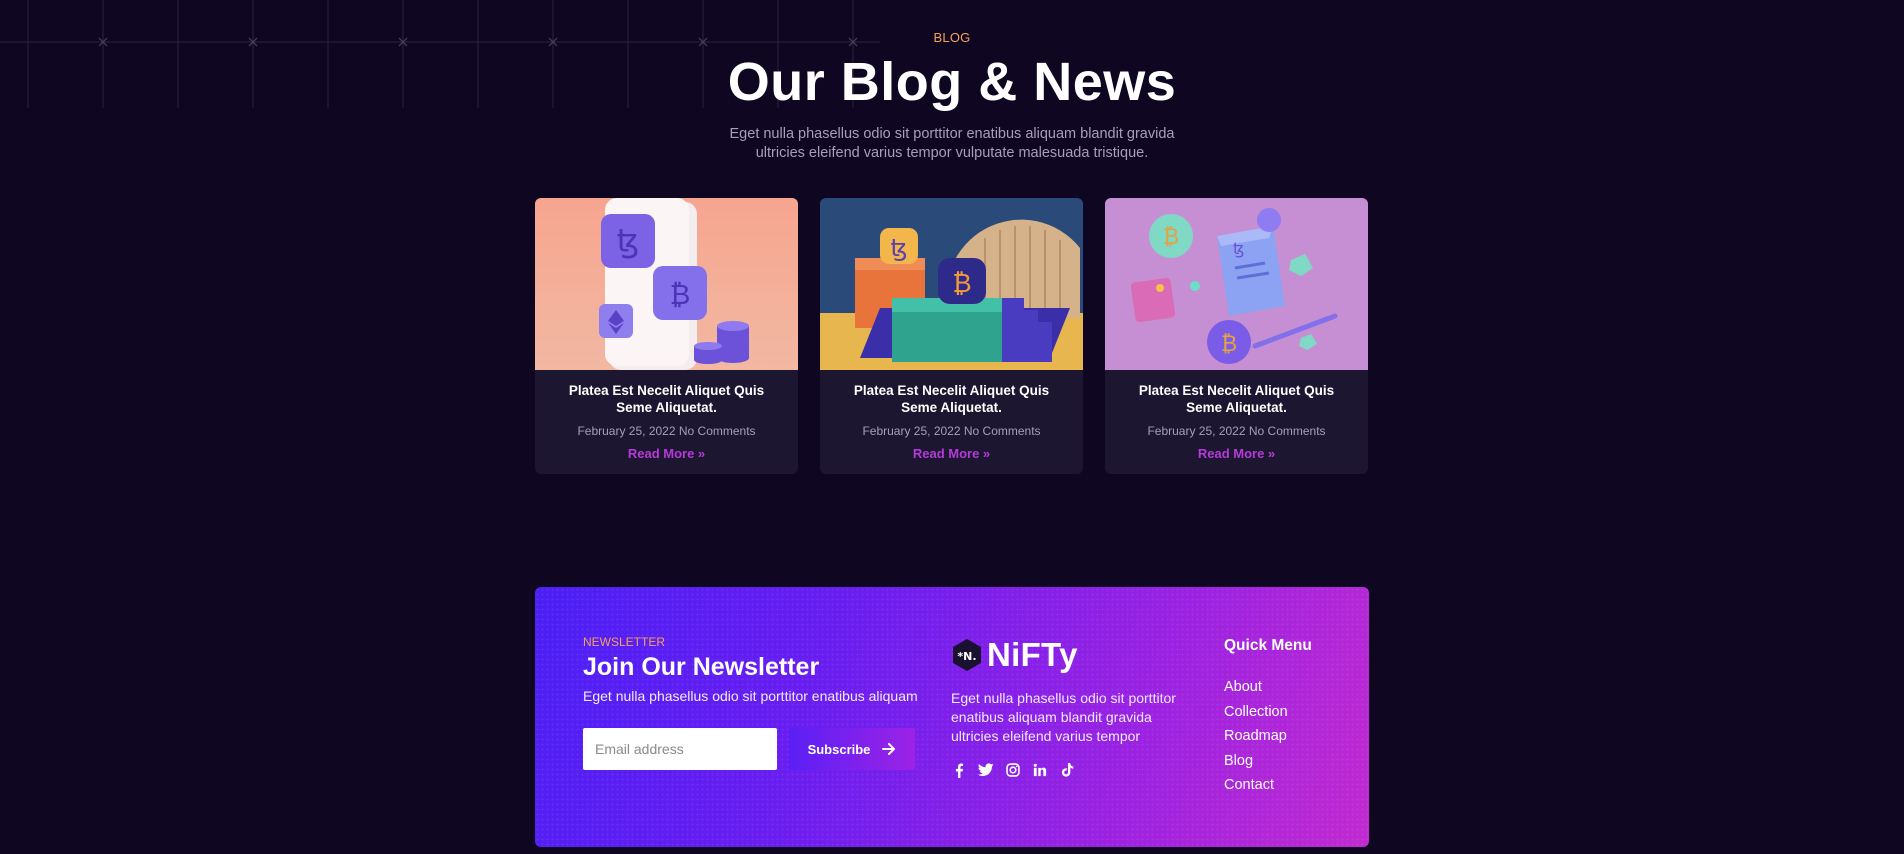  Describe the element at coordinates (1268, 645) in the screenshot. I see `quick-menu-title: Quick Menu` at that location.